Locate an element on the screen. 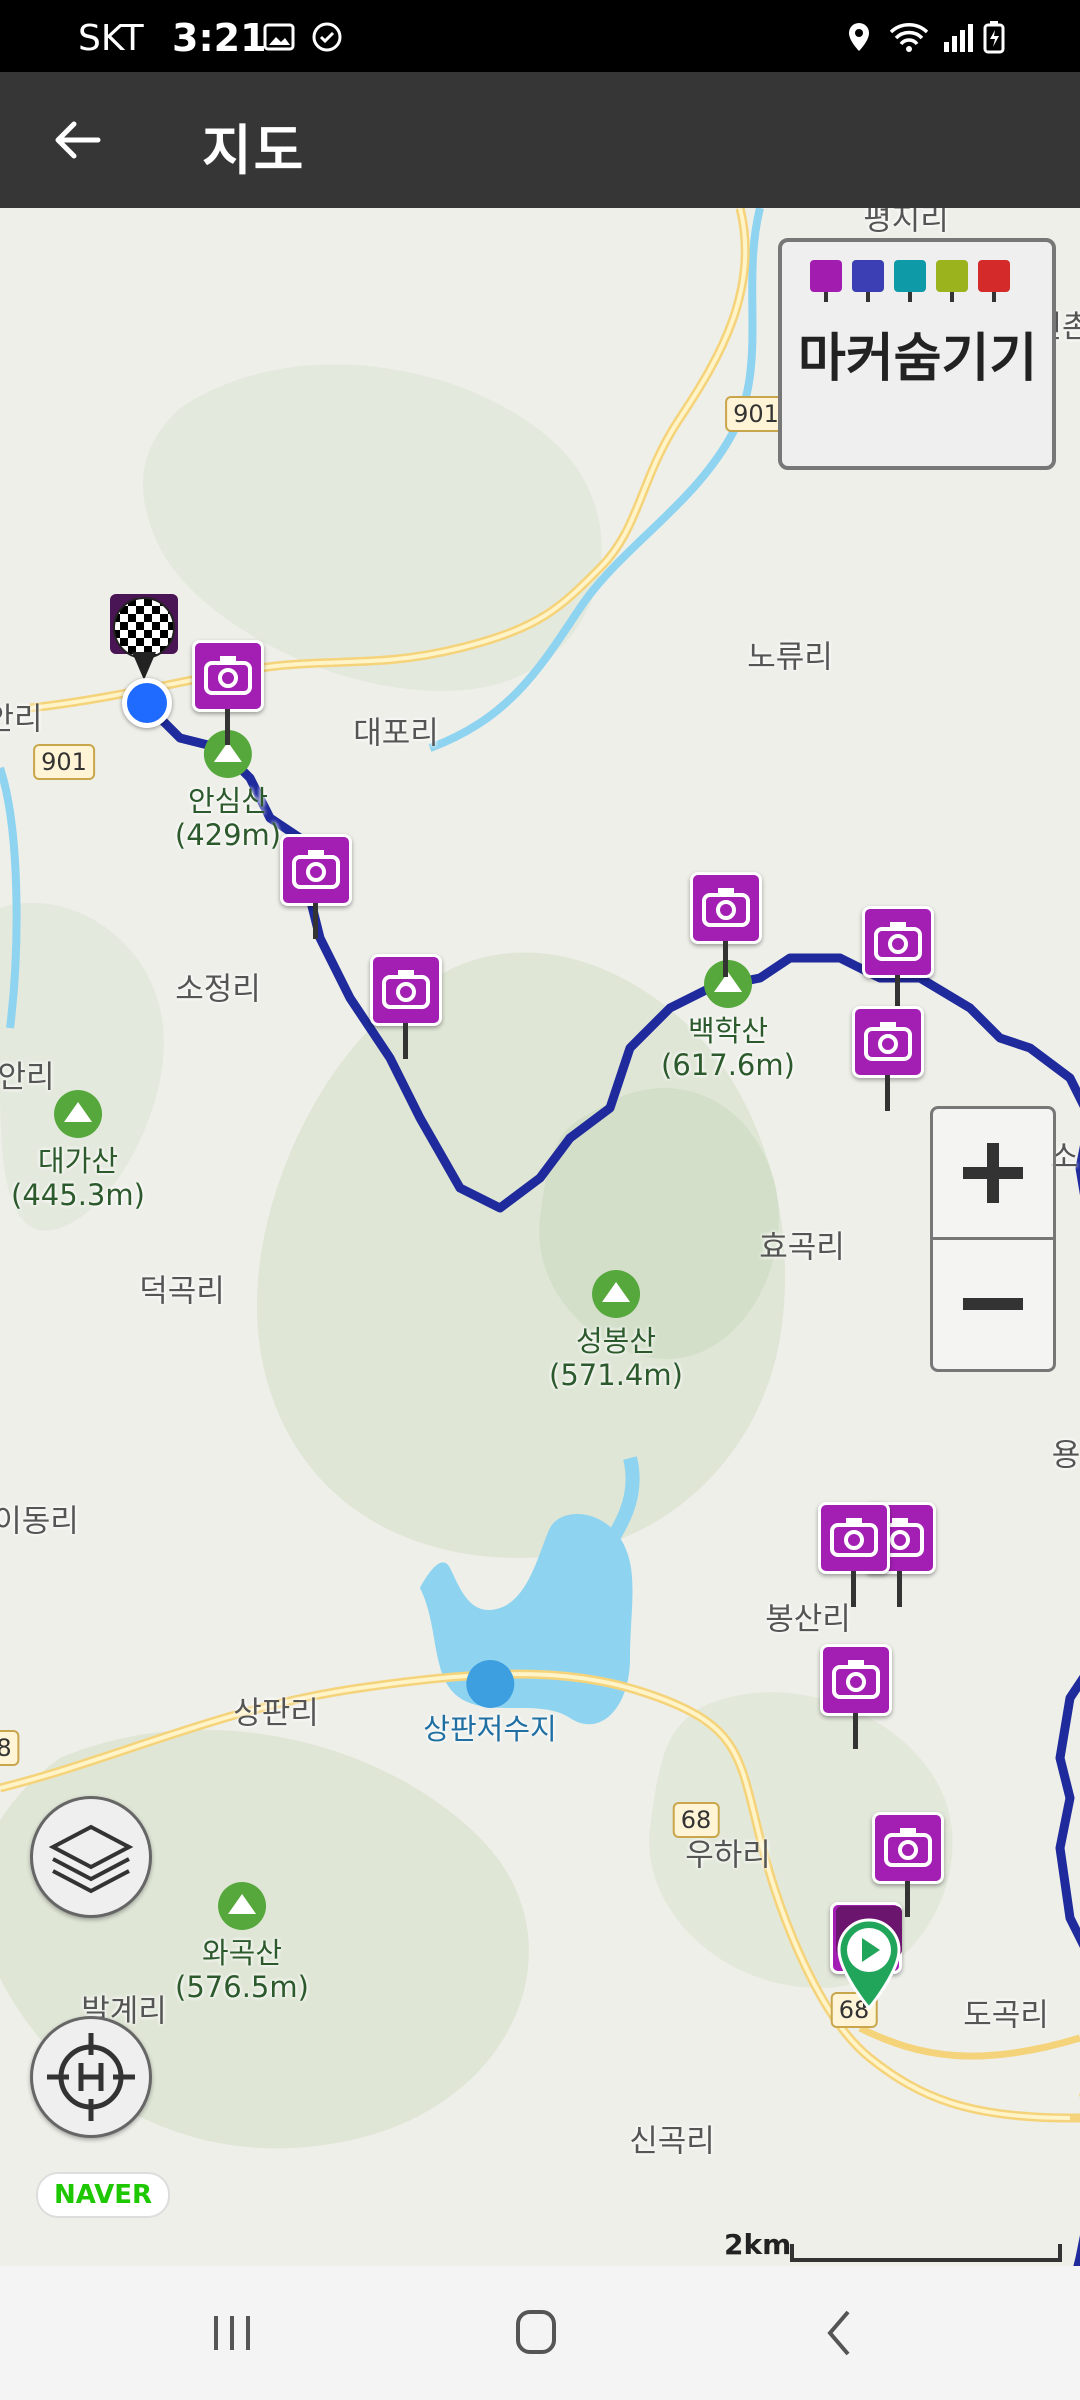 This screenshot has height=2400, width=1080. current-location-dot is located at coordinates (147, 703).